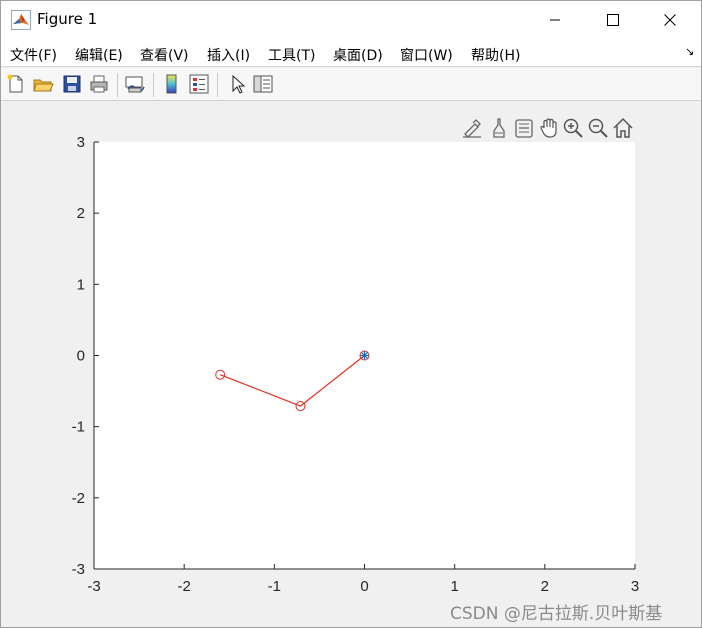  I want to click on y-tick-label: -1, so click(78, 427).